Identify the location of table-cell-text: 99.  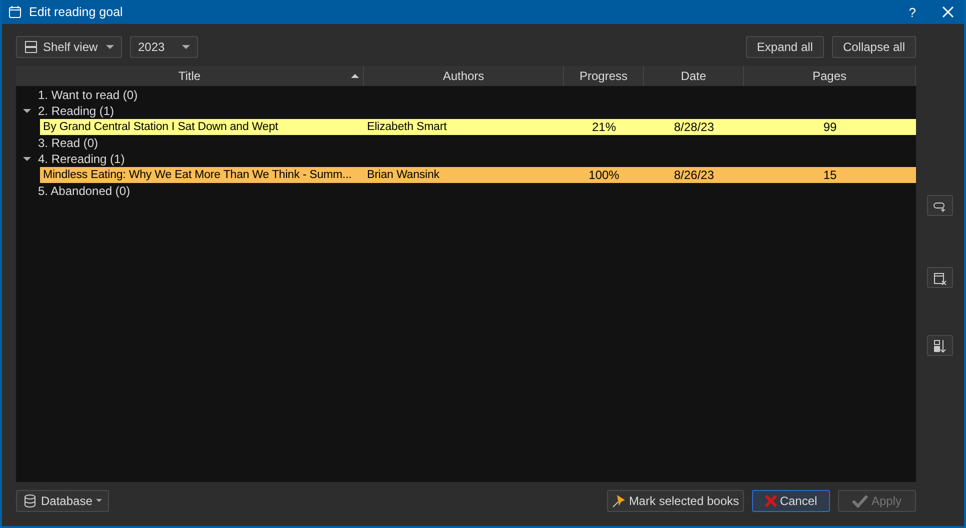
(830, 127).